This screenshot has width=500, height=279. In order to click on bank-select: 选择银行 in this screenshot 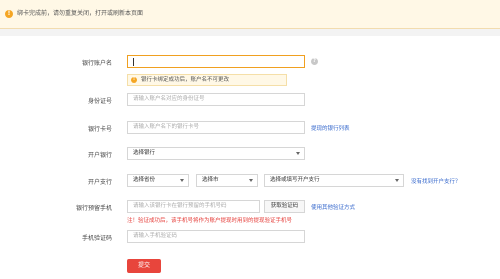, I will do `click(216, 153)`.